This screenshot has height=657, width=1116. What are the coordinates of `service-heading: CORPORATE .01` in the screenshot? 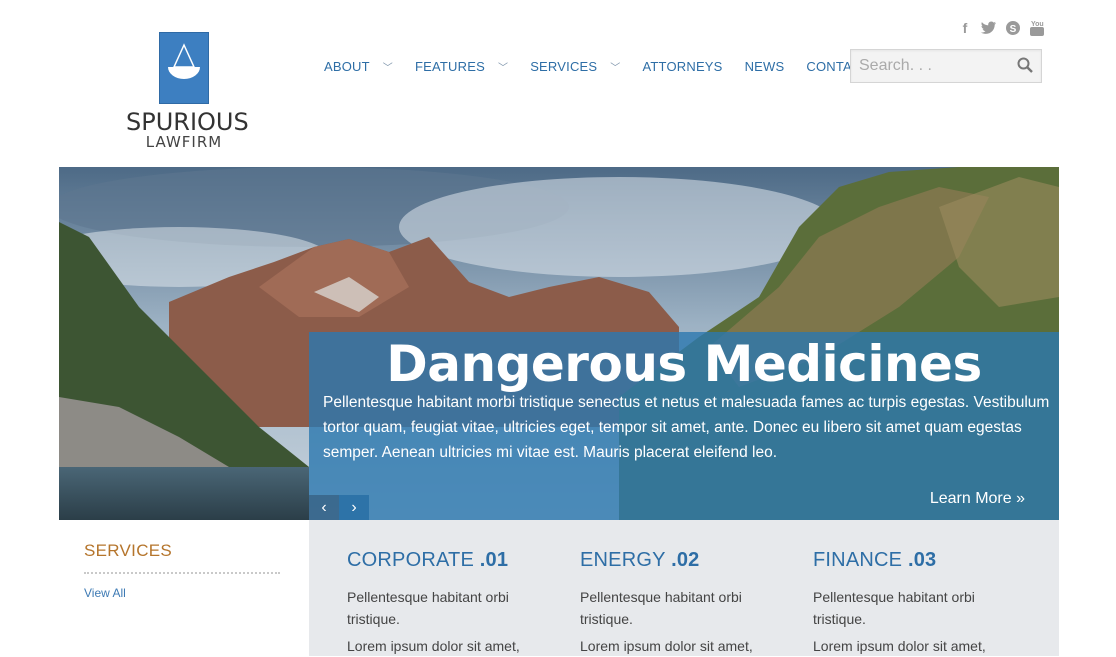 It's located at (447, 560).